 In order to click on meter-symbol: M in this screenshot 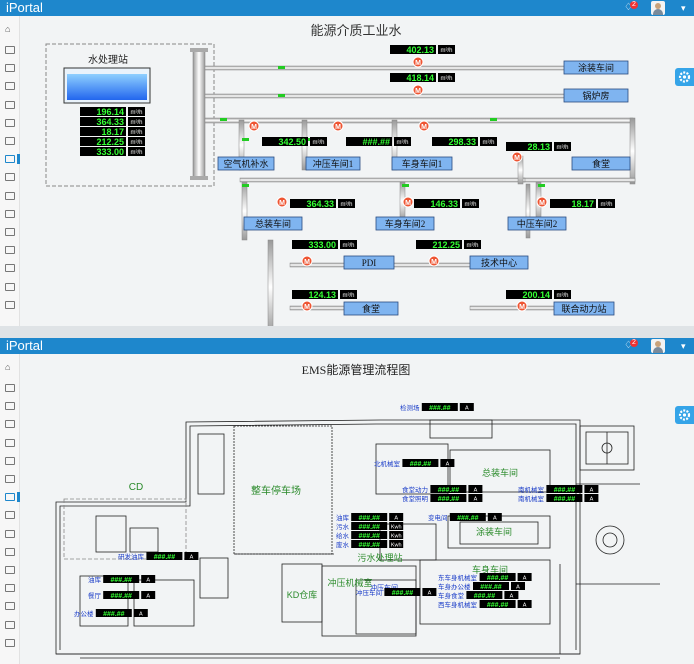, I will do `click(338, 127)`.